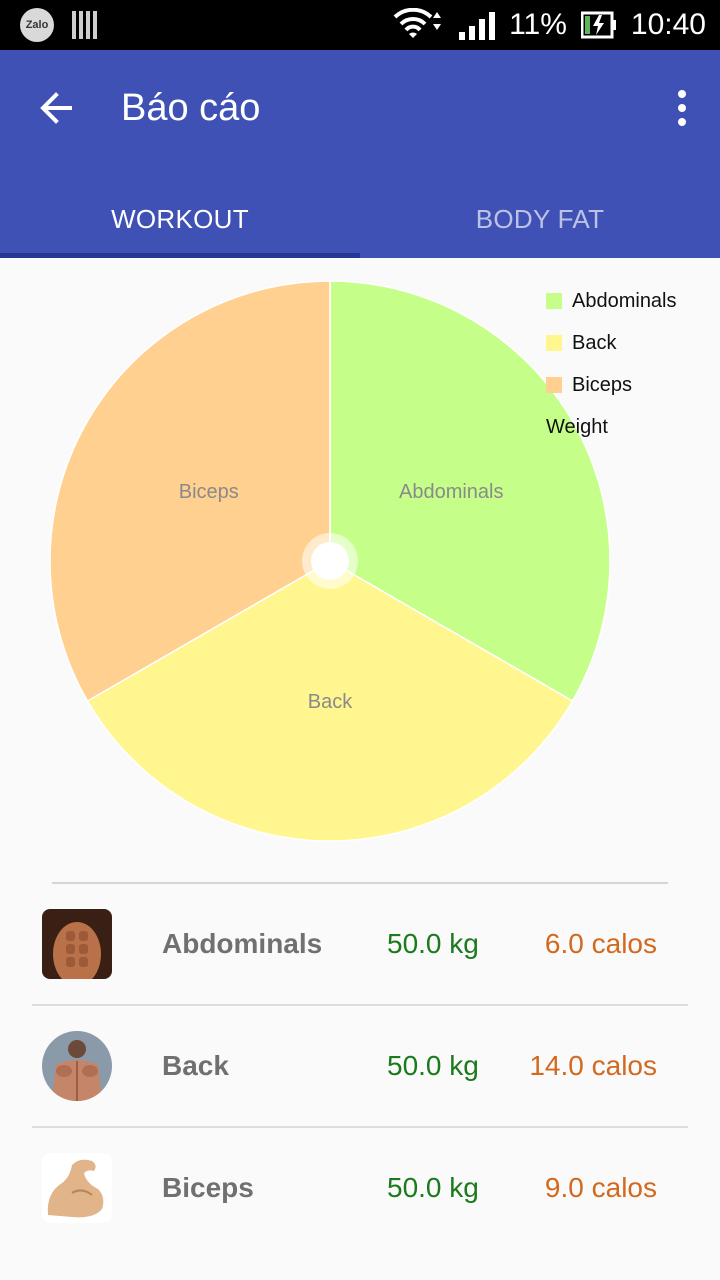 The image size is (720, 1280). I want to click on clock: 10:40, so click(668, 24).